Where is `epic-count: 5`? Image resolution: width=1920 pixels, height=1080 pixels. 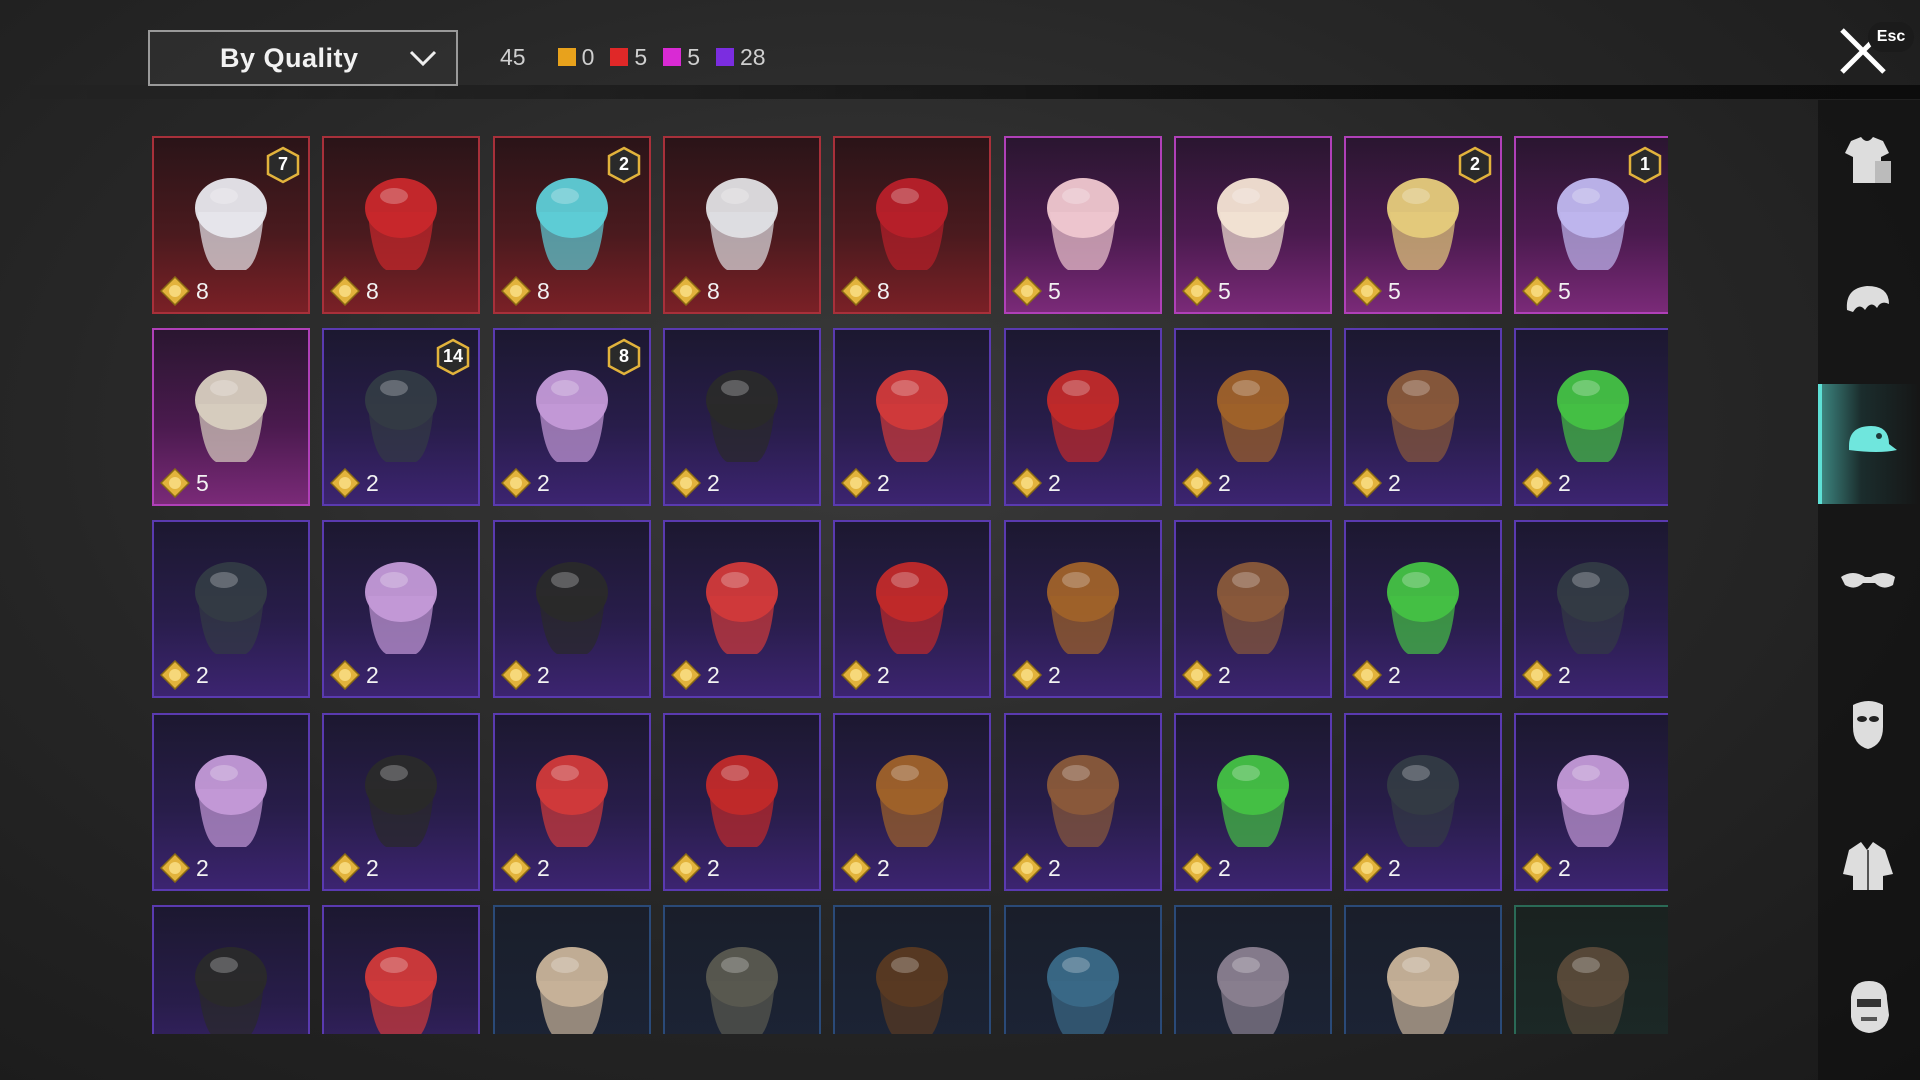
epic-count: 5 is located at coordinates (693, 56).